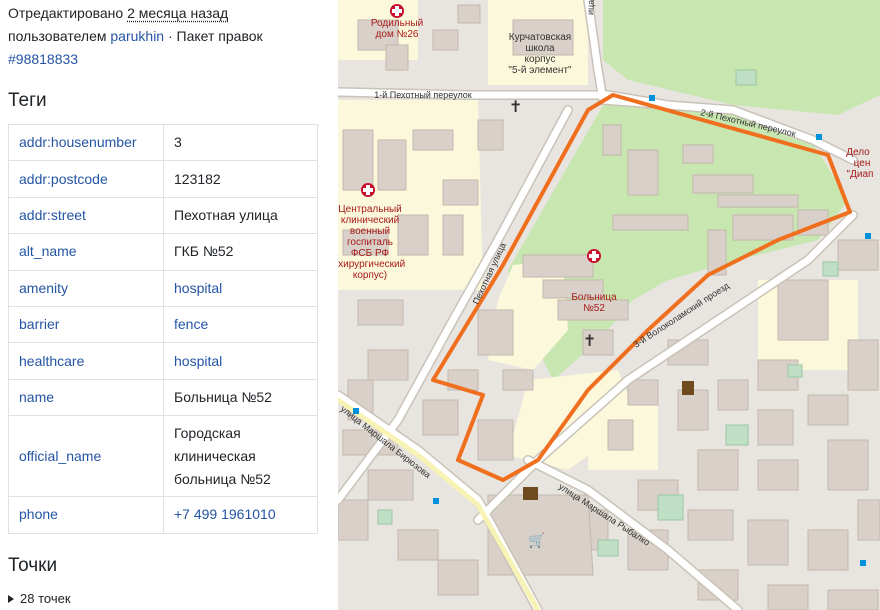 The image size is (880, 610). I want to click on tag-value: Городская клиническая больница №52, so click(240, 456).